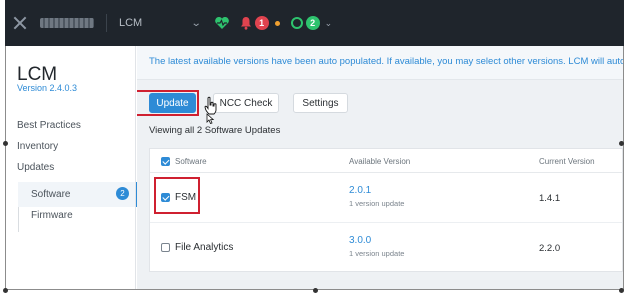  Describe the element at coordinates (210, 110) in the screenshot. I see `hand-cursor-icon` at that location.